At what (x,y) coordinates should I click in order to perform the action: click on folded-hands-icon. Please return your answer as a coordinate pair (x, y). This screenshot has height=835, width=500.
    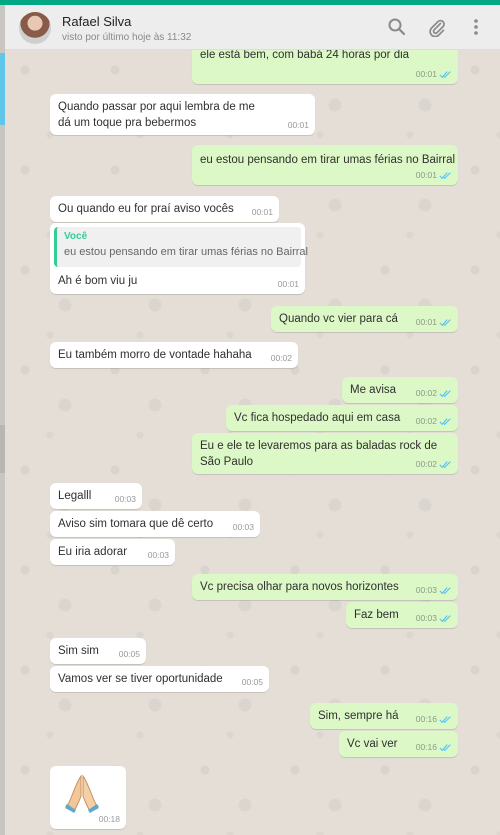
    Looking at the image, I should click on (82, 793).